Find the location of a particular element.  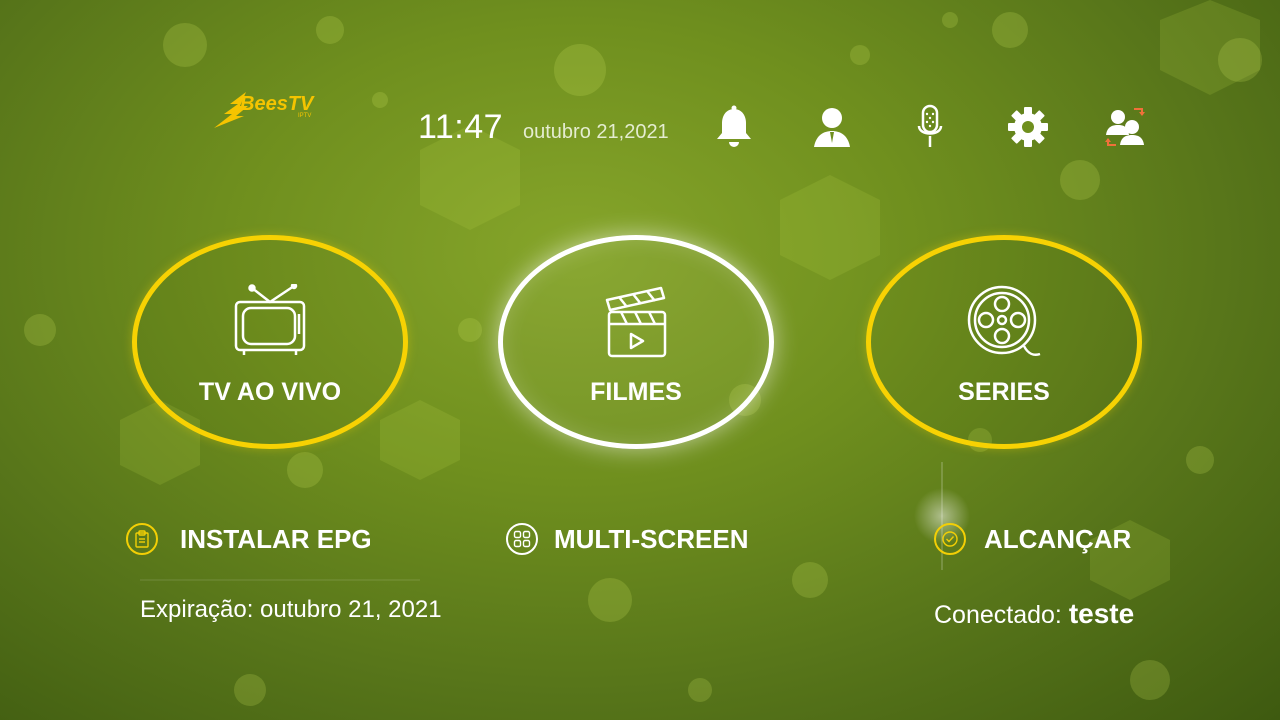

switch-user-button is located at coordinates (1126, 127).